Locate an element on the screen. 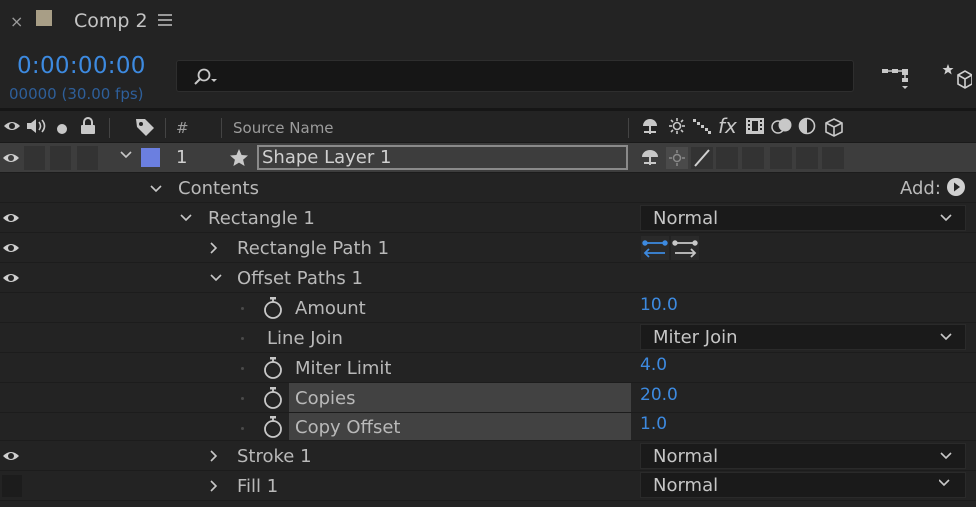 The image size is (976, 507). lock-switch is located at coordinates (87, 158).